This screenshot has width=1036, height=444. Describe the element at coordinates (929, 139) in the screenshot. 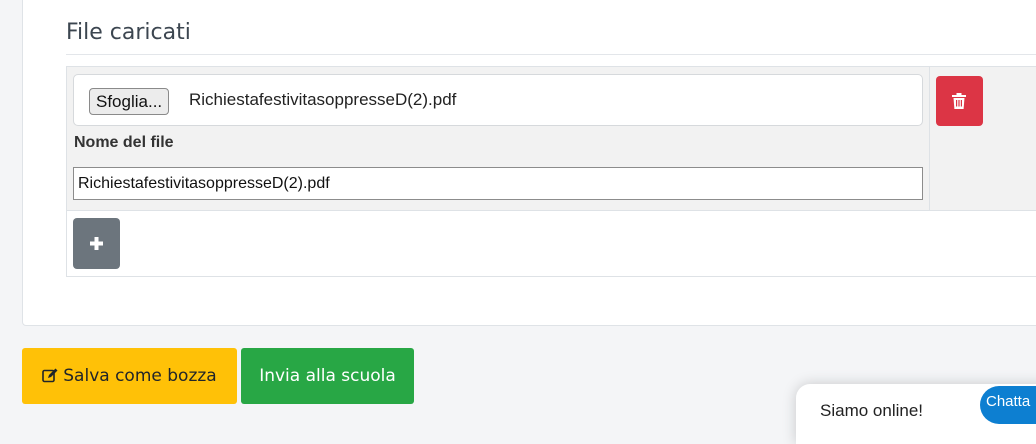

I see `cell-divider` at that location.